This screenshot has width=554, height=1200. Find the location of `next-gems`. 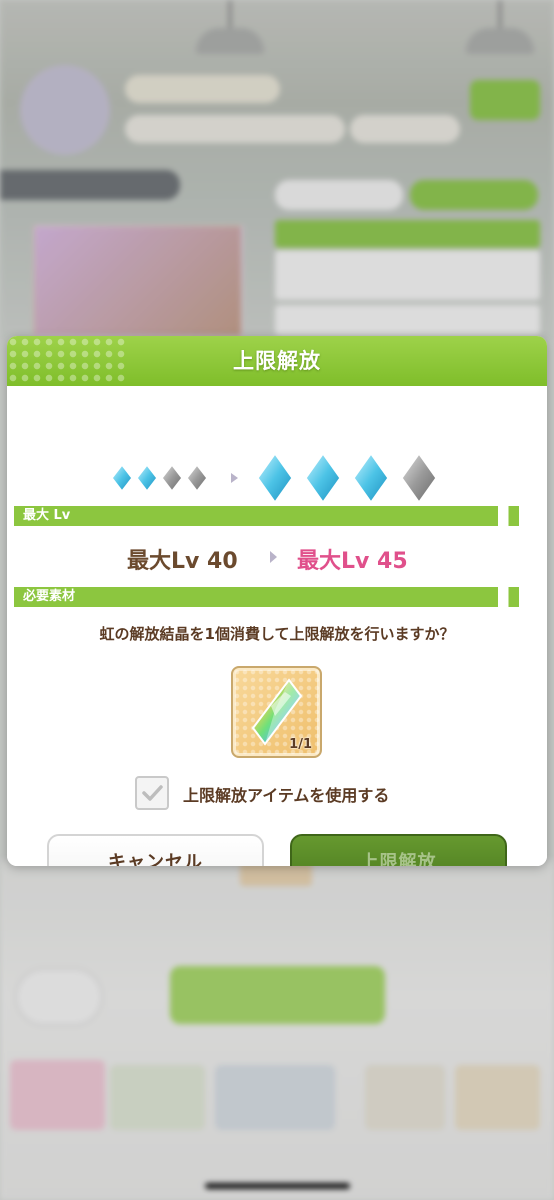

next-gems is located at coordinates (347, 478).